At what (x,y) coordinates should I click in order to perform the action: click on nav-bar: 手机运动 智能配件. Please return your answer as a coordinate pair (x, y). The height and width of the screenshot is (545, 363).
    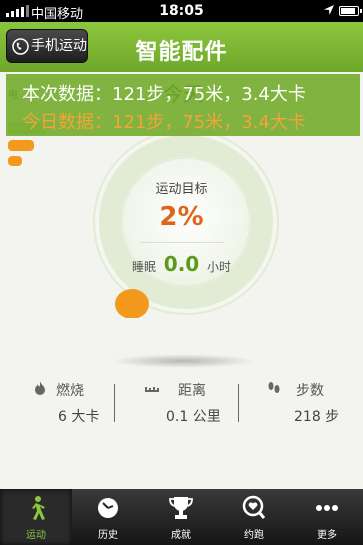
    Looking at the image, I should click on (181, 47).